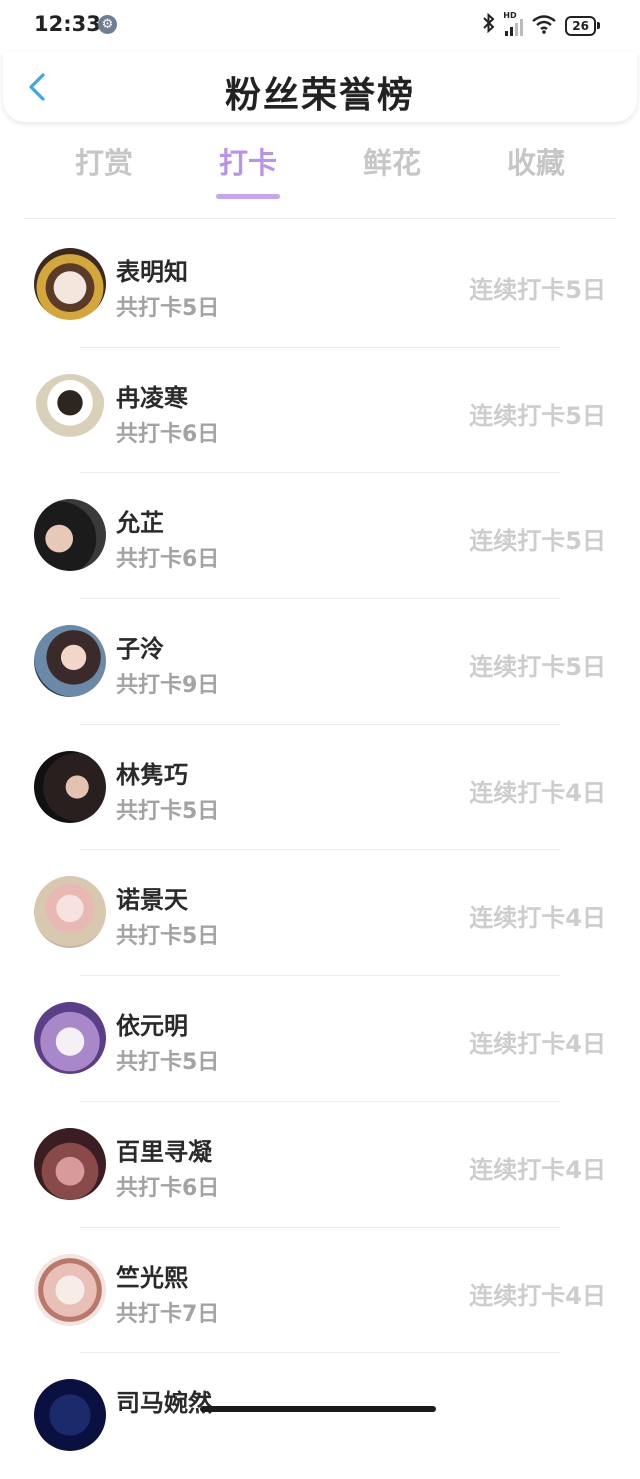 This screenshot has width=640, height=1479. I want to click on fan-total-checkins: 共打卡9日, so click(168, 686).